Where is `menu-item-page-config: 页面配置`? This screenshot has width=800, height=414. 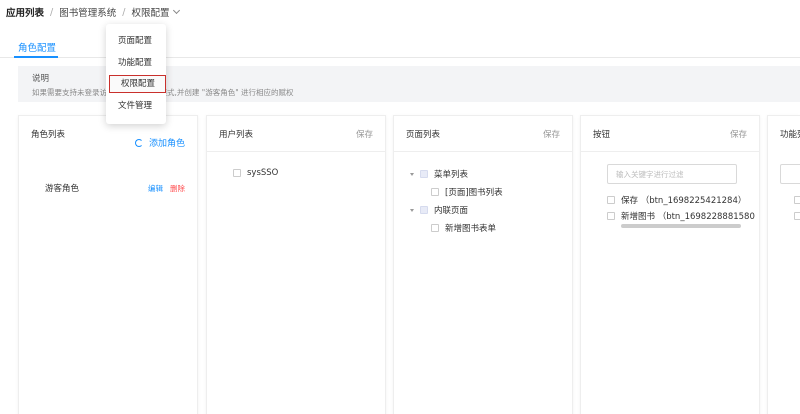 menu-item-page-config: 页面配置 is located at coordinates (136, 41).